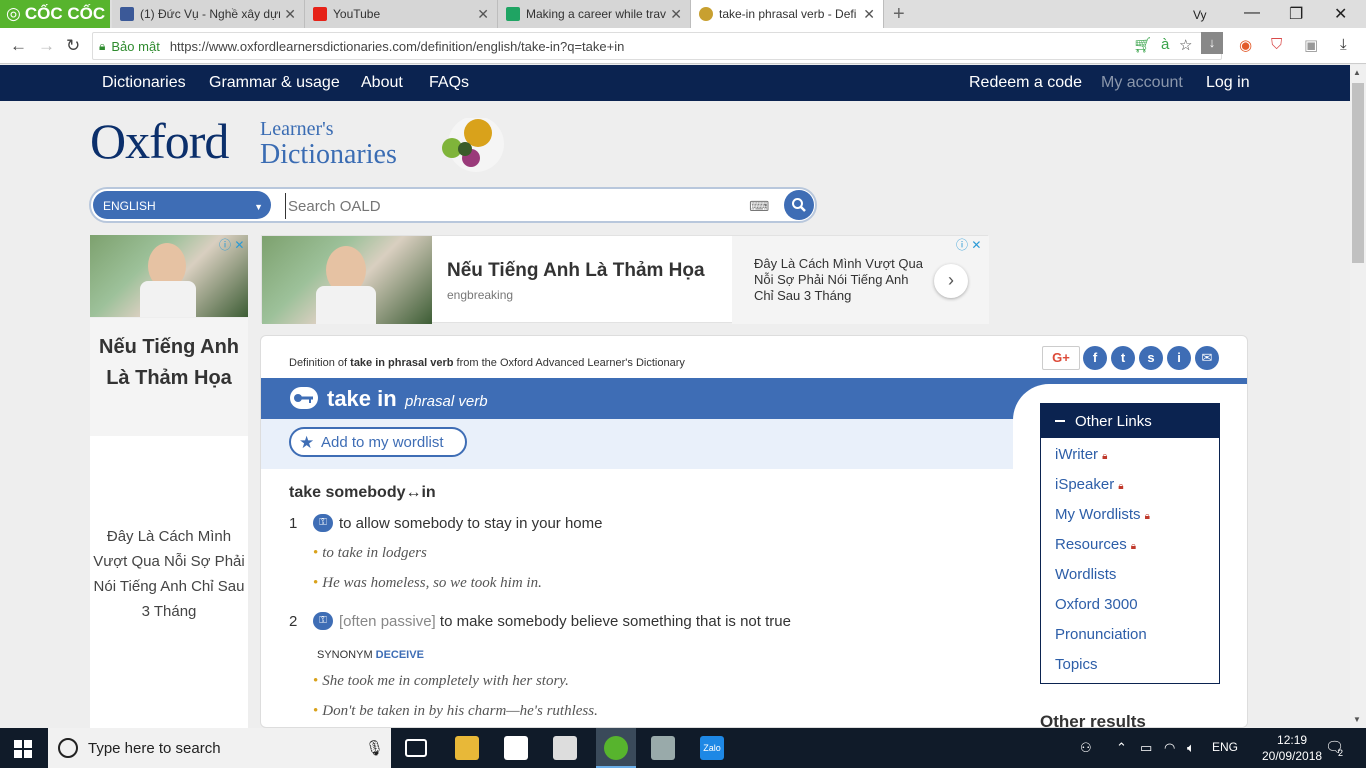 The image size is (1366, 768). I want to click on scroll-down-icon: ▼, so click(1357, 719).